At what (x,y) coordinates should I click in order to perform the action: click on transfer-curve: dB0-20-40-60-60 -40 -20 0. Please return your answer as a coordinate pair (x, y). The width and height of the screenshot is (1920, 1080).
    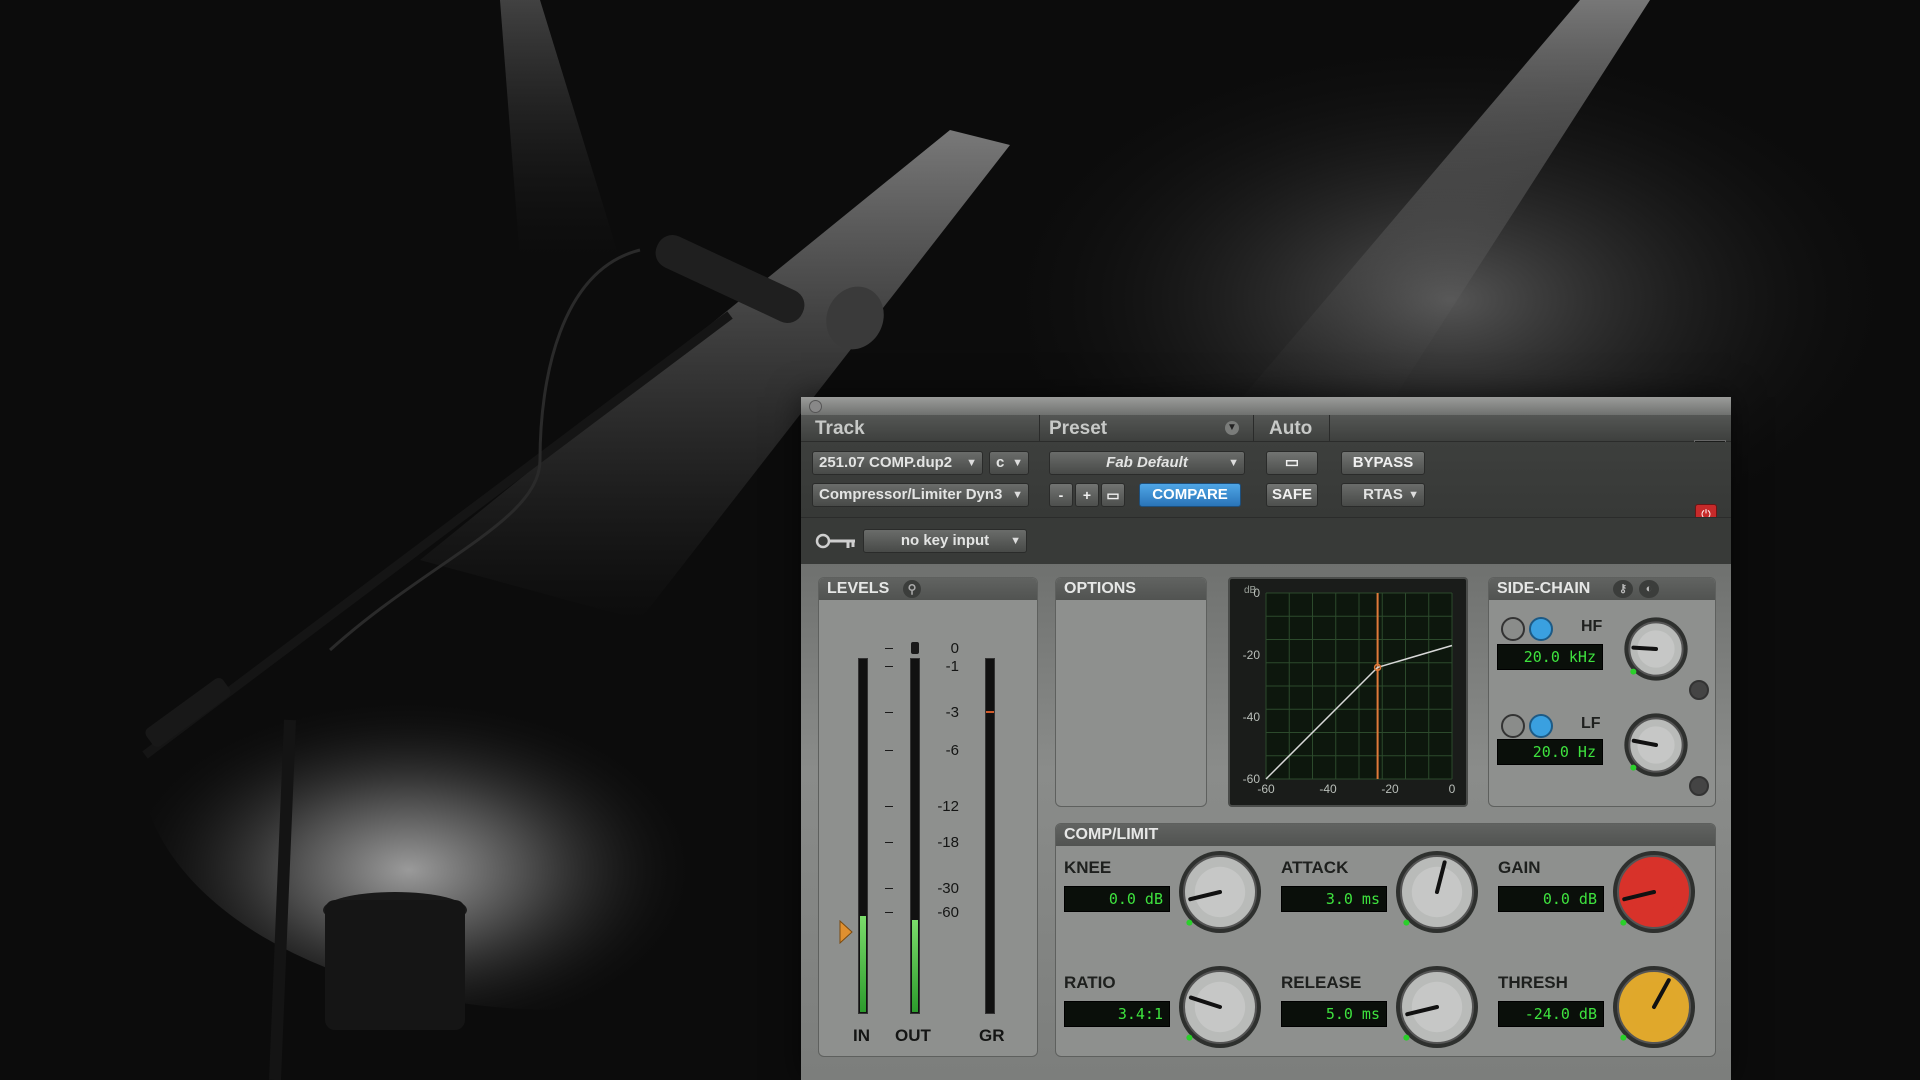
    Looking at the image, I should click on (1349, 690).